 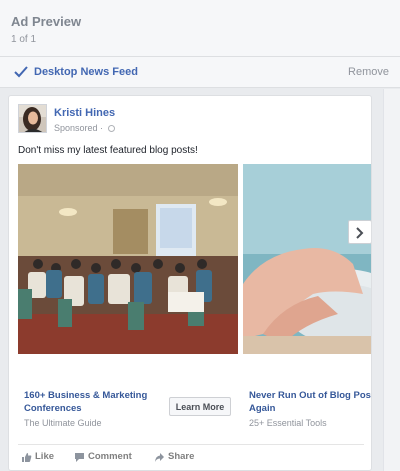 I want to click on like-button: Like, so click(x=42, y=458).